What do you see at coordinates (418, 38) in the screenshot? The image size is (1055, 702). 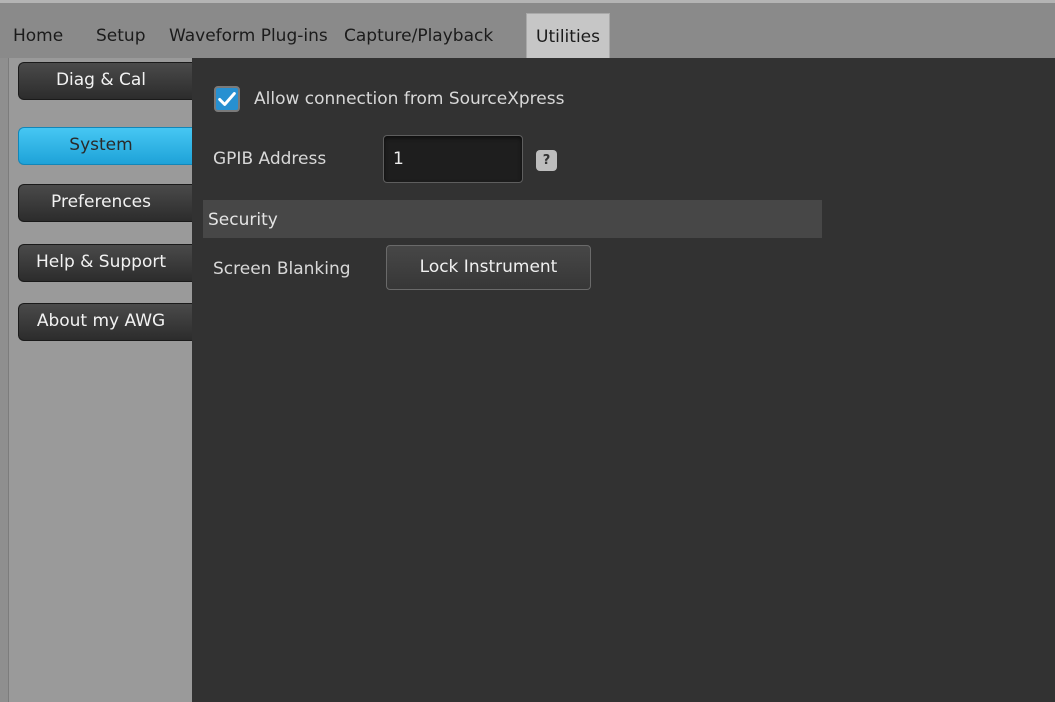 I see `menu-capture-playback: Capture/Playback` at bounding box center [418, 38].